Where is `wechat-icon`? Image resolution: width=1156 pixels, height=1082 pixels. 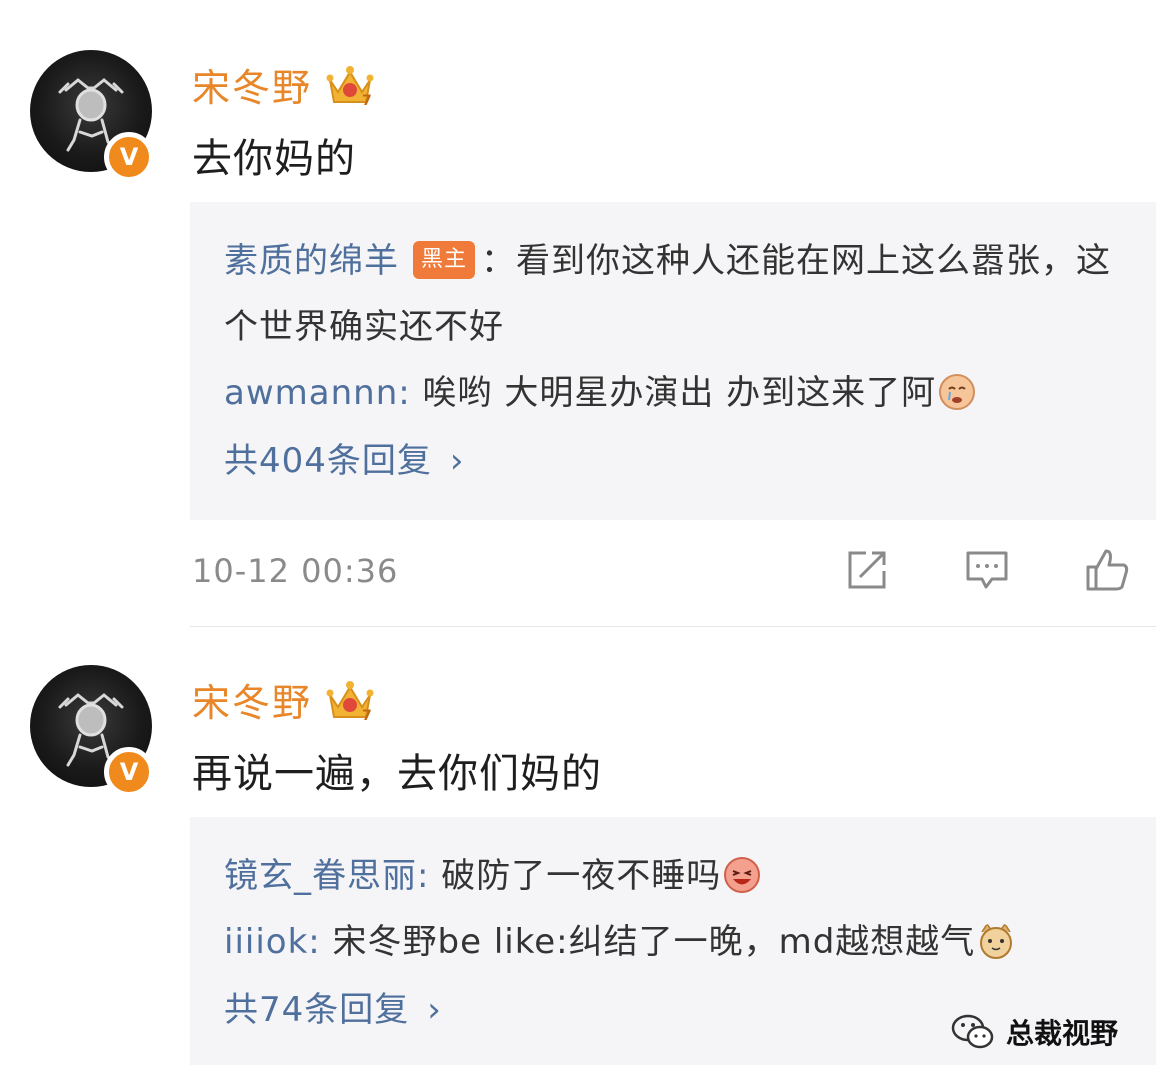
wechat-icon is located at coordinates (972, 1031).